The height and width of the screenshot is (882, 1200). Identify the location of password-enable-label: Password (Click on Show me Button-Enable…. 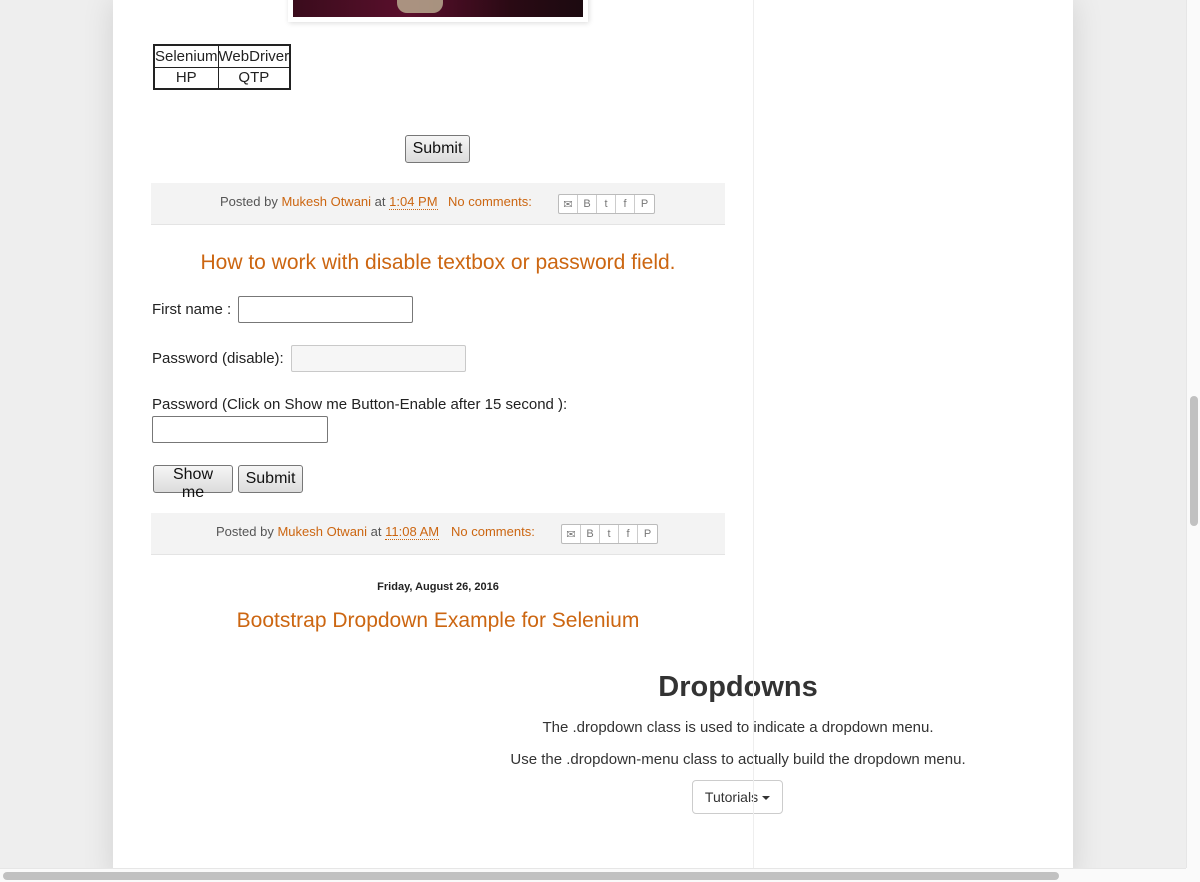
(360, 404).